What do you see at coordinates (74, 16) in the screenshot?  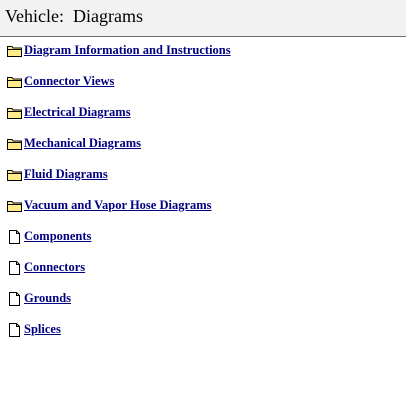 I see `page-title: Vehicle: Diagrams` at bounding box center [74, 16].